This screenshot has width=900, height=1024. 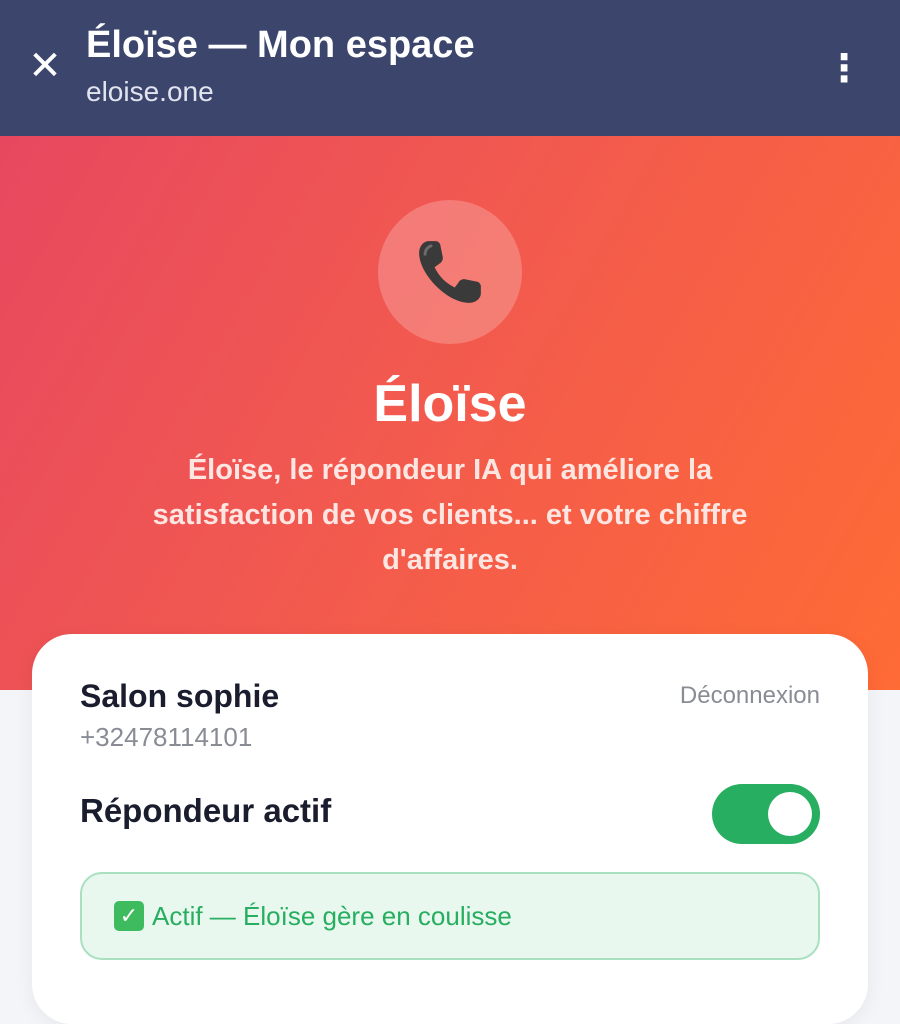 I want to click on telephone-icon-badge, so click(x=450, y=272).